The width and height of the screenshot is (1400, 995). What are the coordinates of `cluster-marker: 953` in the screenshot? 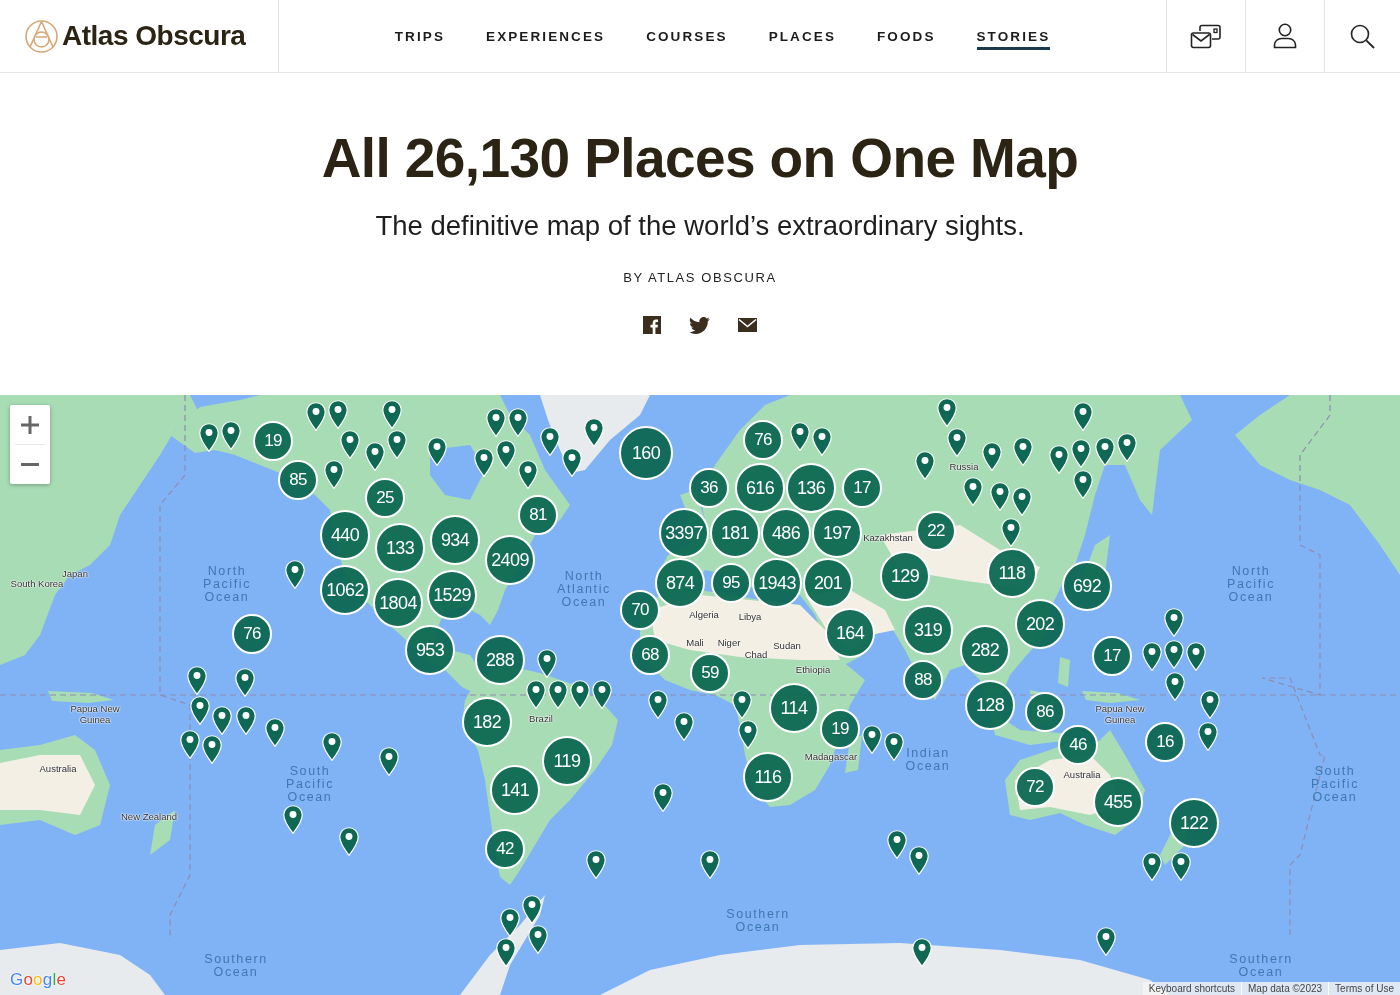 It's located at (430, 650).